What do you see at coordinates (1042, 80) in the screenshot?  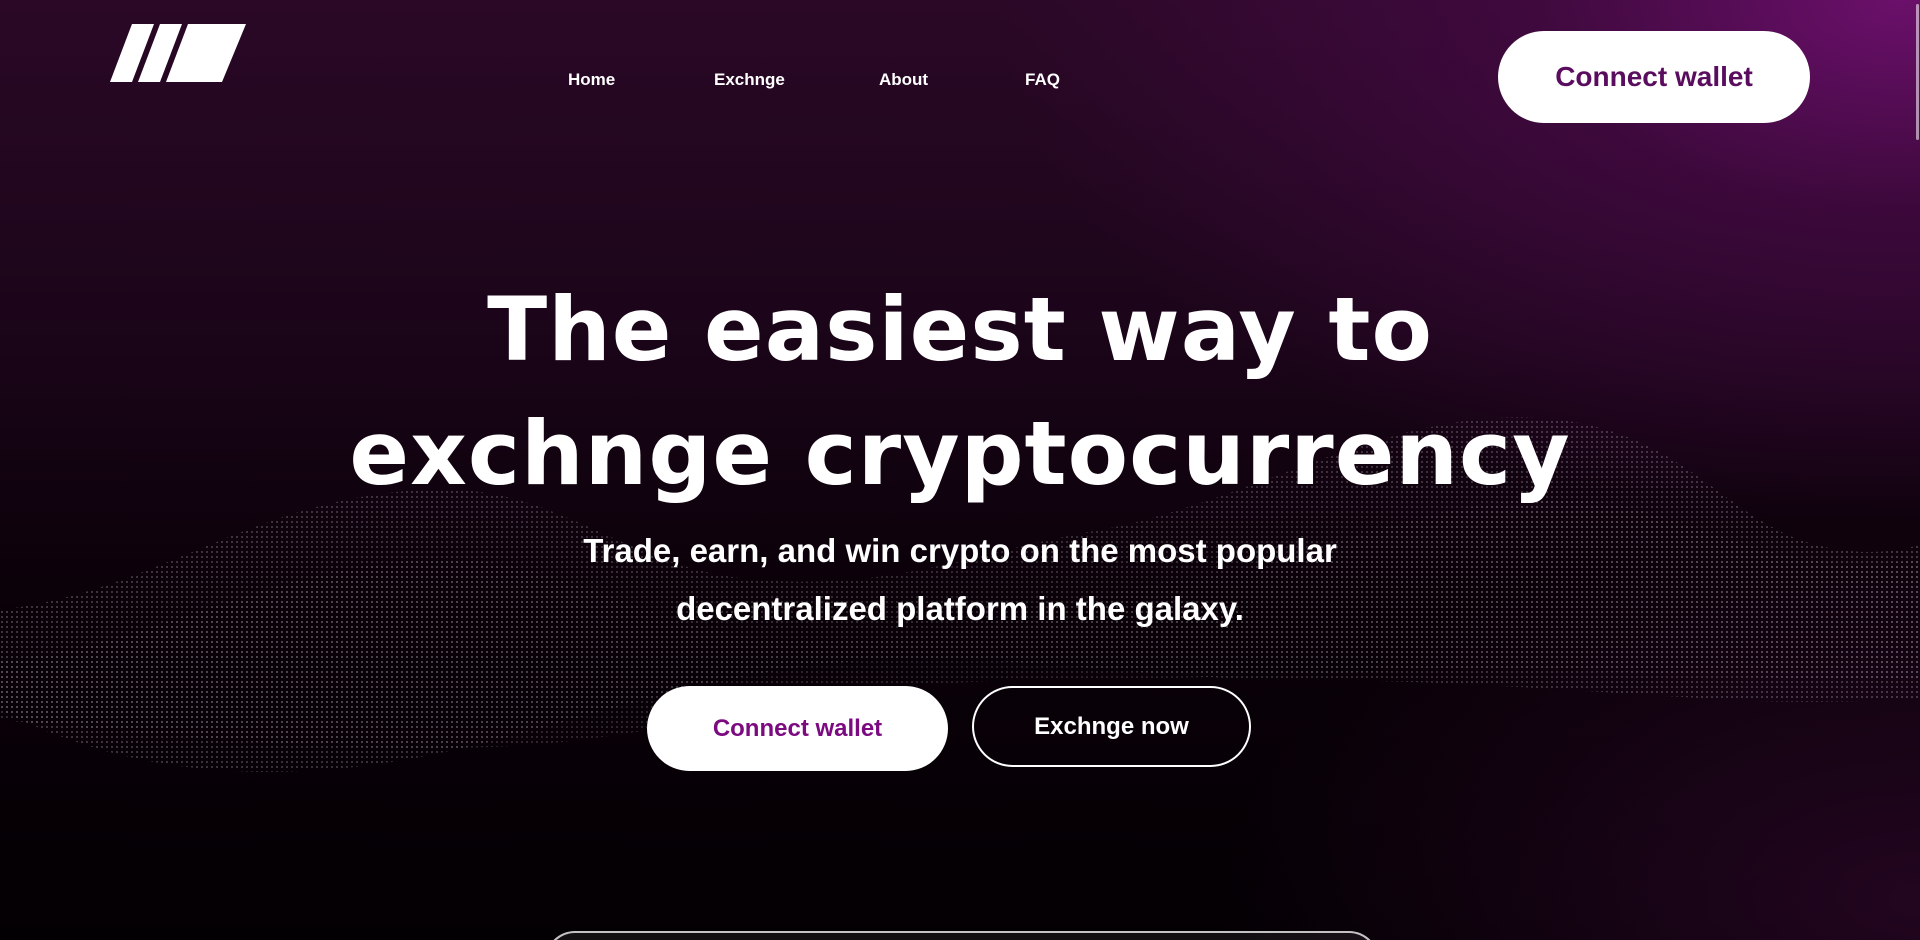 I see `nav-link-faq: FAQ` at bounding box center [1042, 80].